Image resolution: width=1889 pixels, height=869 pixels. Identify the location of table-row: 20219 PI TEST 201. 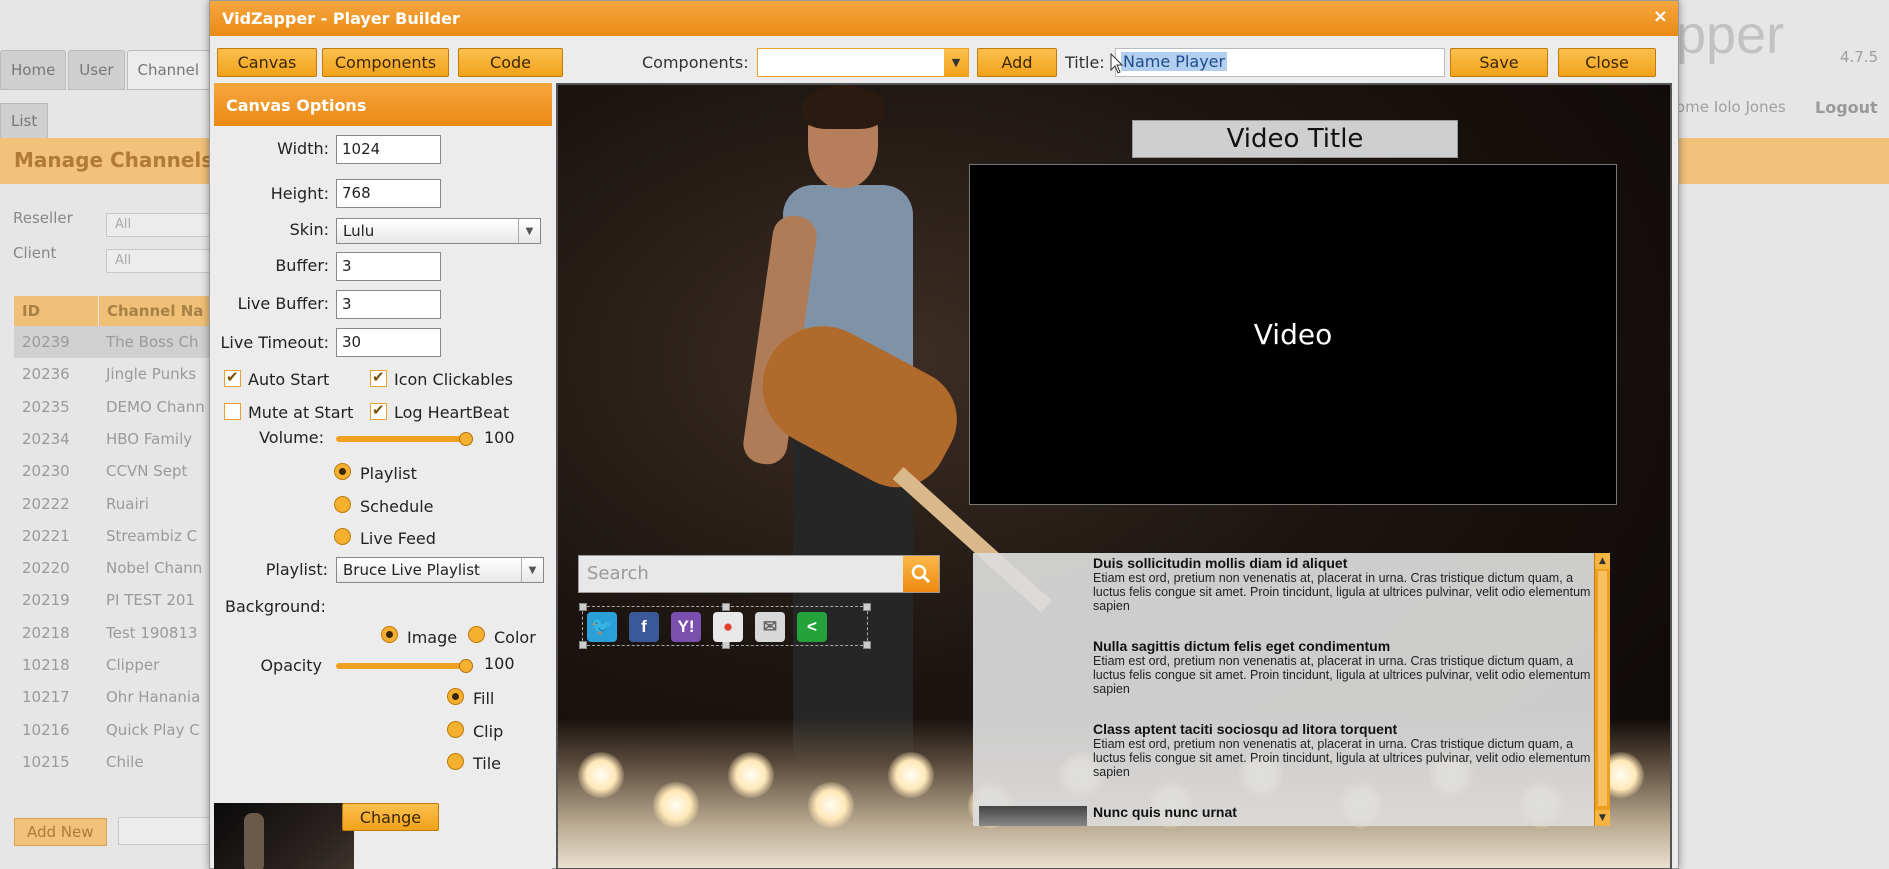
(114, 600).